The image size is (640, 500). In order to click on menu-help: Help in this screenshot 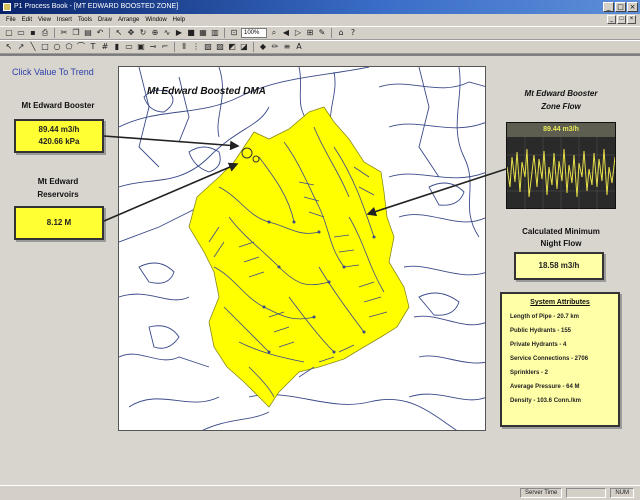, I will do `click(179, 20)`.